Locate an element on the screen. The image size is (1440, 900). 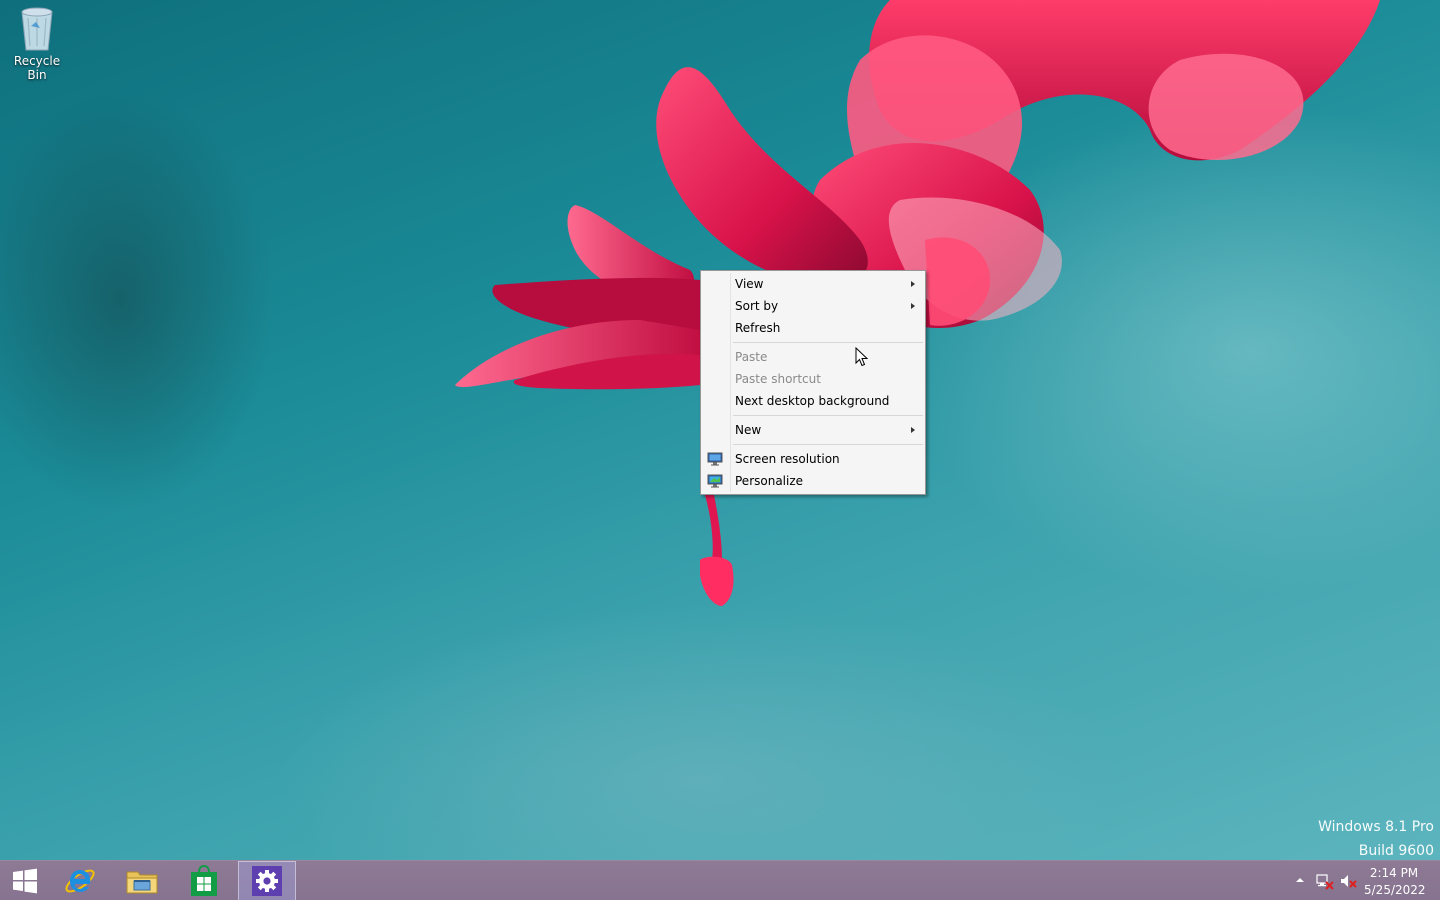
taskbar-settings is located at coordinates (267, 880).